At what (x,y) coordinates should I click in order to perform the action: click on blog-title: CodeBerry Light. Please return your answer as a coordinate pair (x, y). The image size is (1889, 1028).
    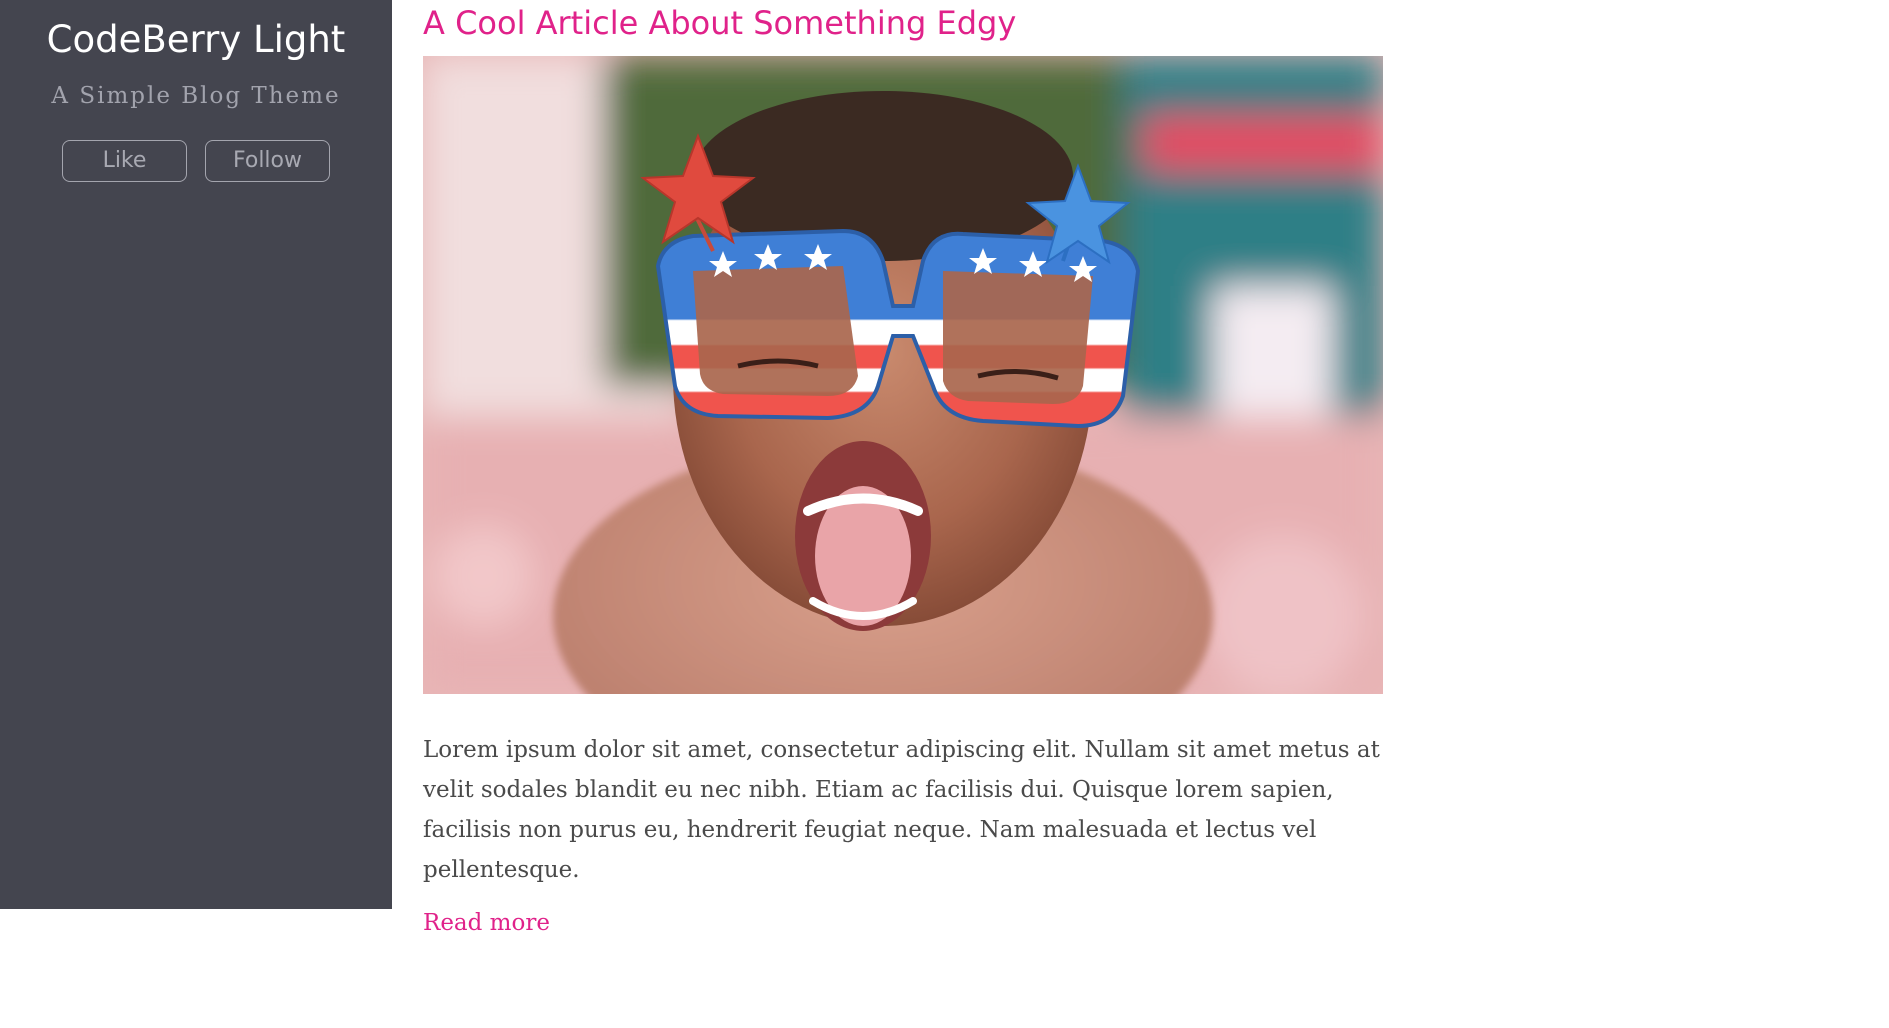
    Looking at the image, I should click on (196, 30).